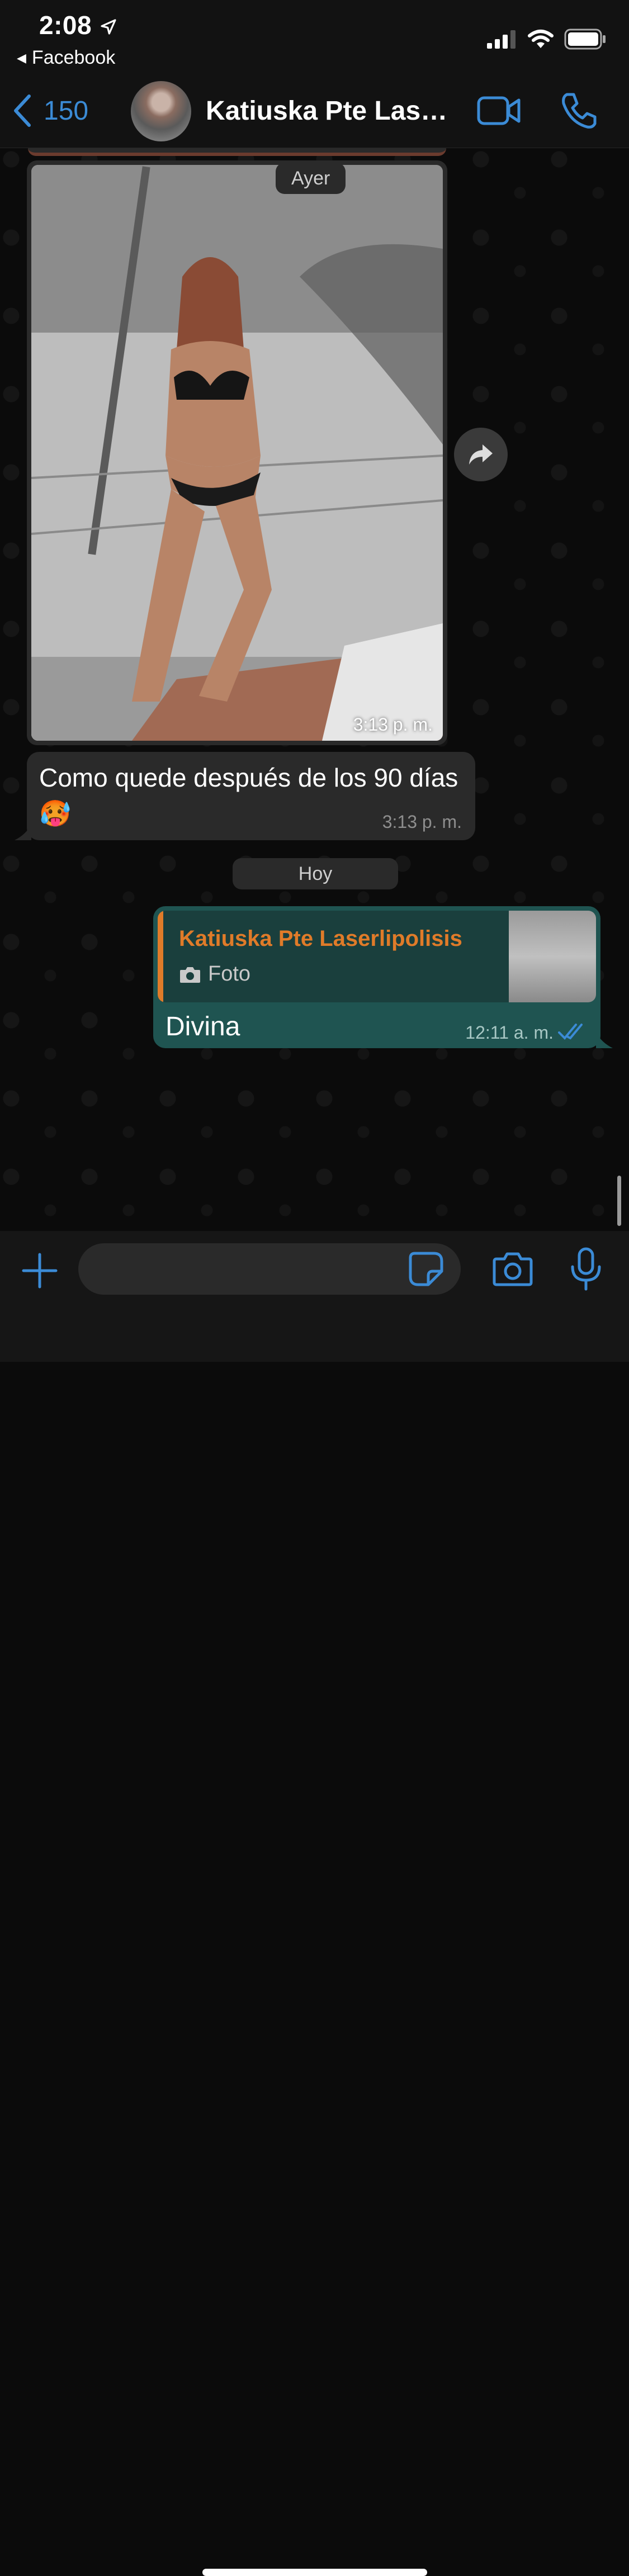 This screenshot has width=629, height=2576. I want to click on chevron-left-icon, so click(23, 110).